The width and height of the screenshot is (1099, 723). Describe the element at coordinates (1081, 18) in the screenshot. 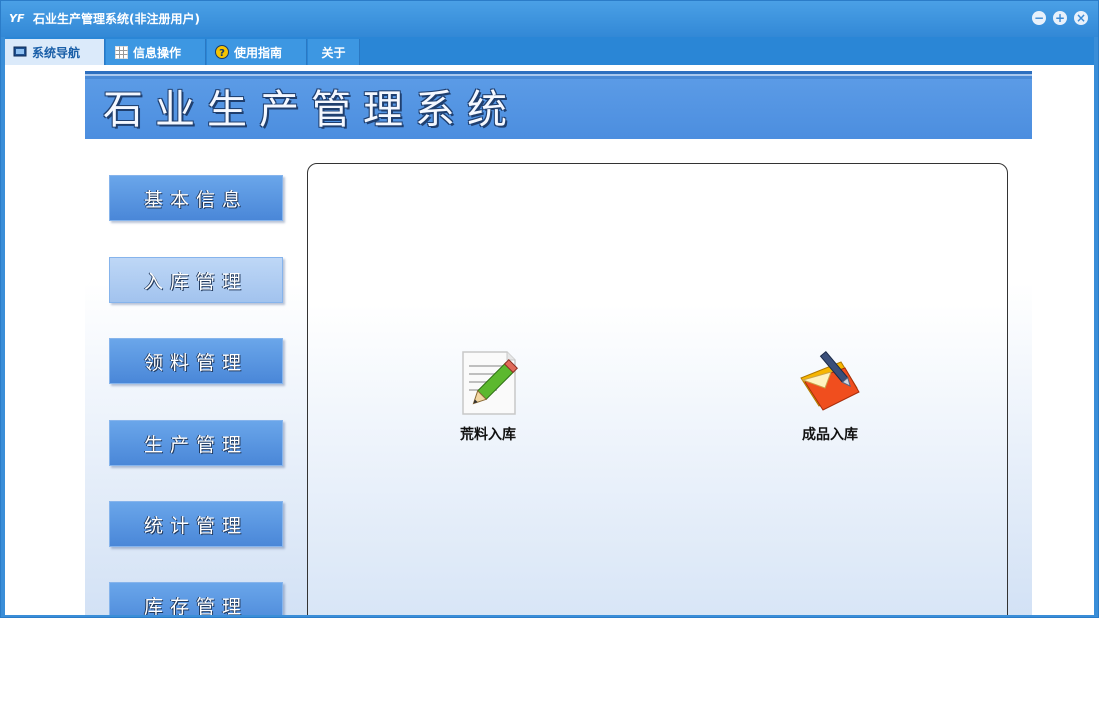

I see `close-button: ×` at that location.